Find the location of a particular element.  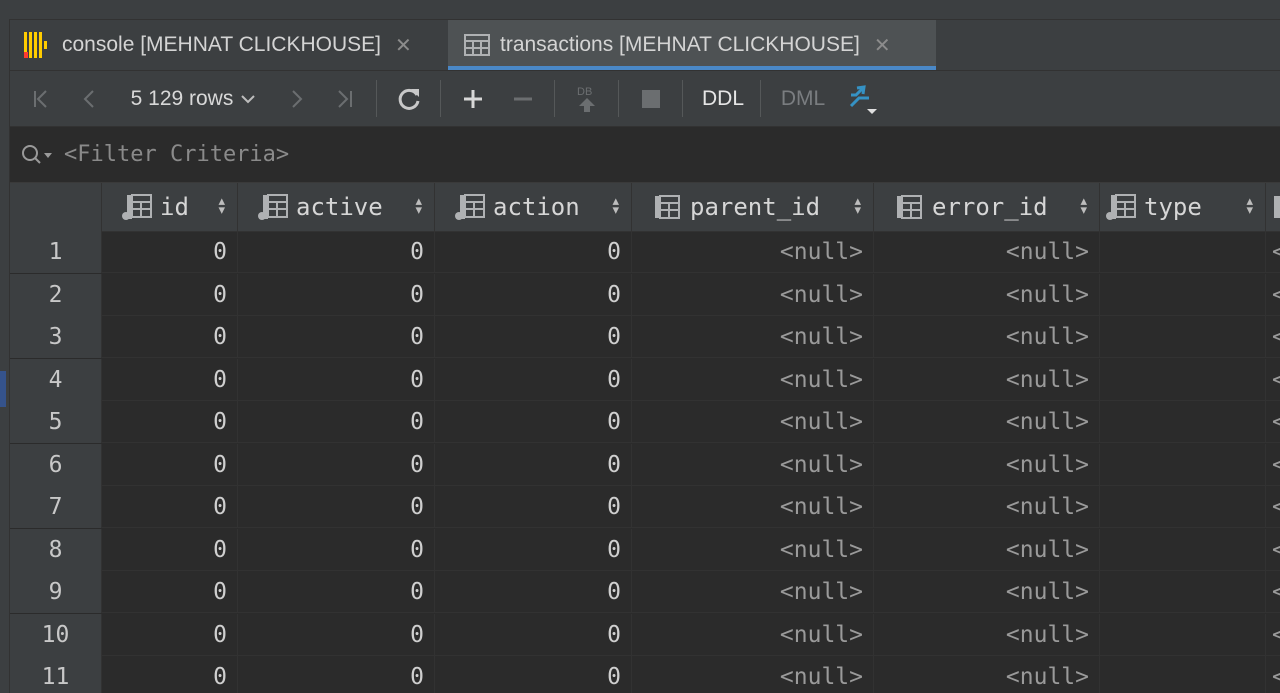

table-row: 10 0 0 0 <null> <null> < is located at coordinates (645, 634).